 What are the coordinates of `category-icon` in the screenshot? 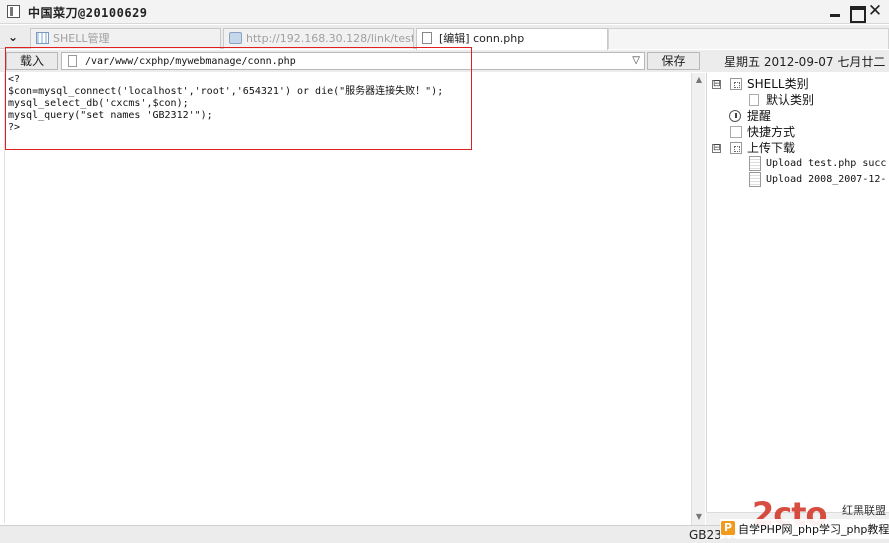 It's located at (754, 100).